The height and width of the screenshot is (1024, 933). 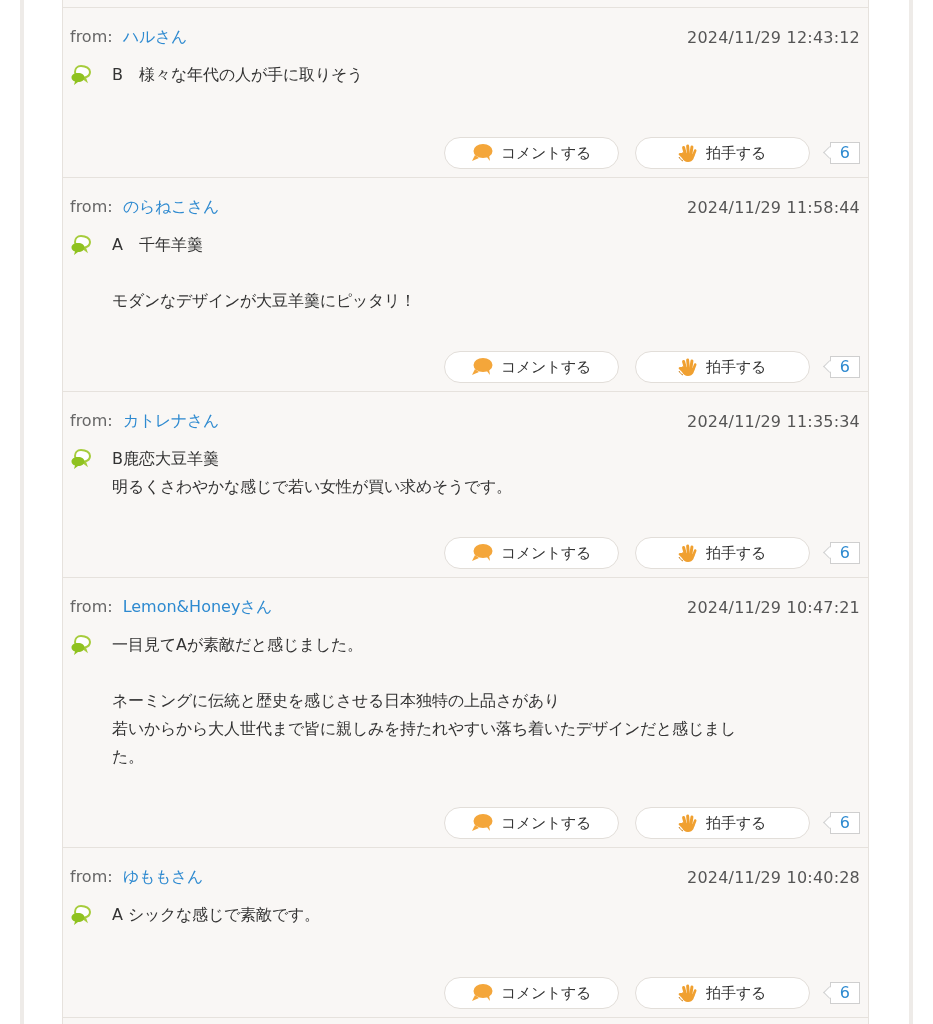 What do you see at coordinates (773, 37) in the screenshot?
I see `post-date: 2024/11/29 12:43:12` at bounding box center [773, 37].